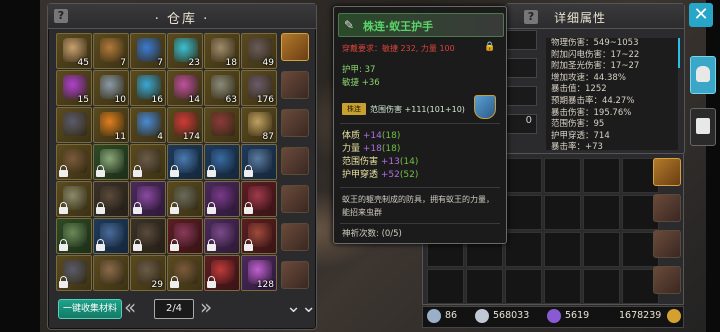 The image size is (720, 332). Describe the element at coordinates (74, 88) in the screenshot. I see `warehouse-slot: 15` at that location.